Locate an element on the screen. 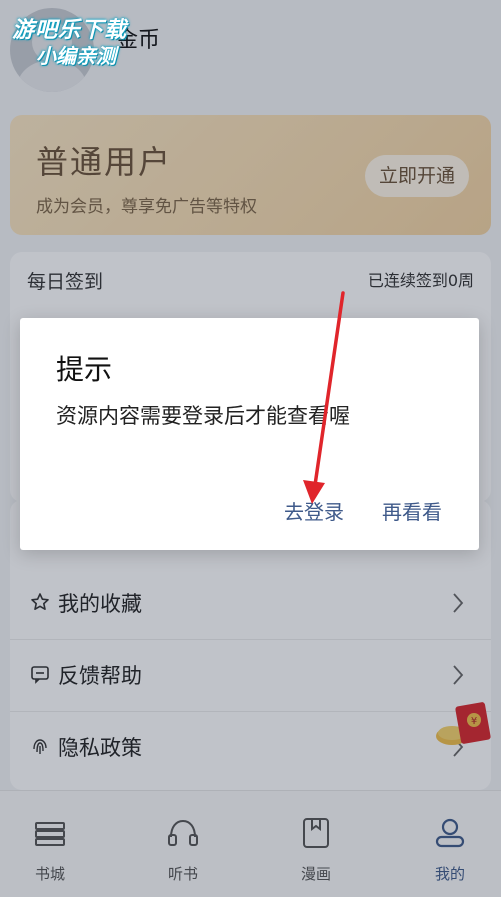 The width and height of the screenshot is (501, 897). watermark-line-2: 小编亲测 is located at coordinates (76, 56).